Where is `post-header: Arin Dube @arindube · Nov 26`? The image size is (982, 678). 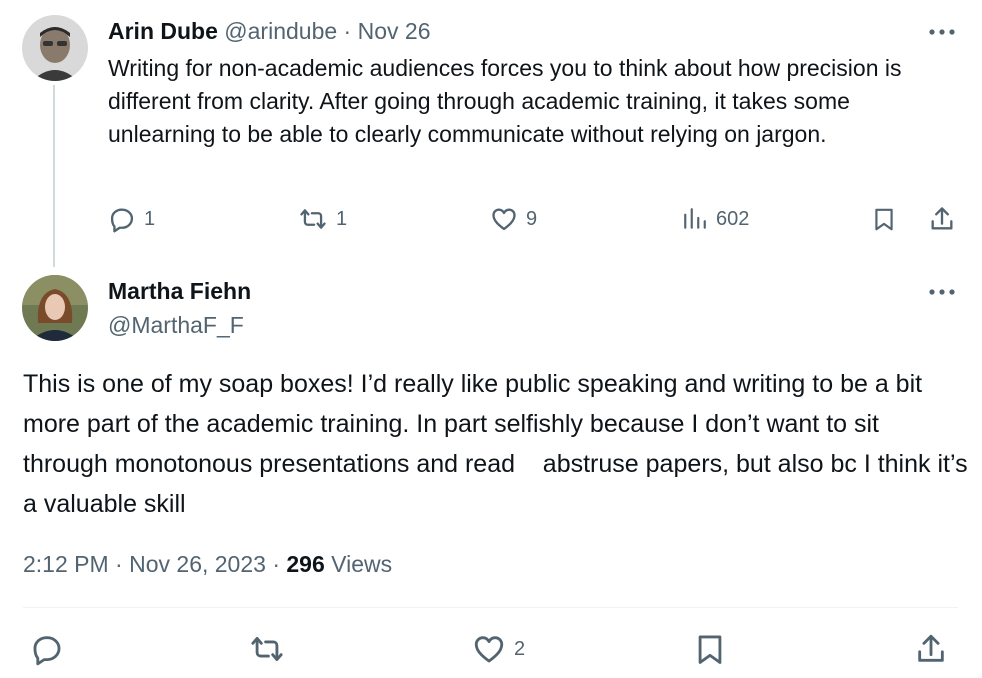
post-header: Arin Dube @arindube · Nov 26 is located at coordinates (269, 31).